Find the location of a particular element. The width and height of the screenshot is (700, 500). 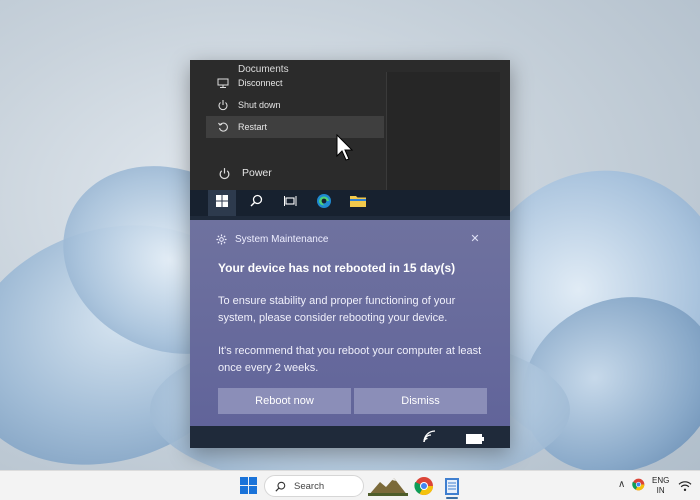

toast-header: System Maintenance is located at coordinates (272, 239).